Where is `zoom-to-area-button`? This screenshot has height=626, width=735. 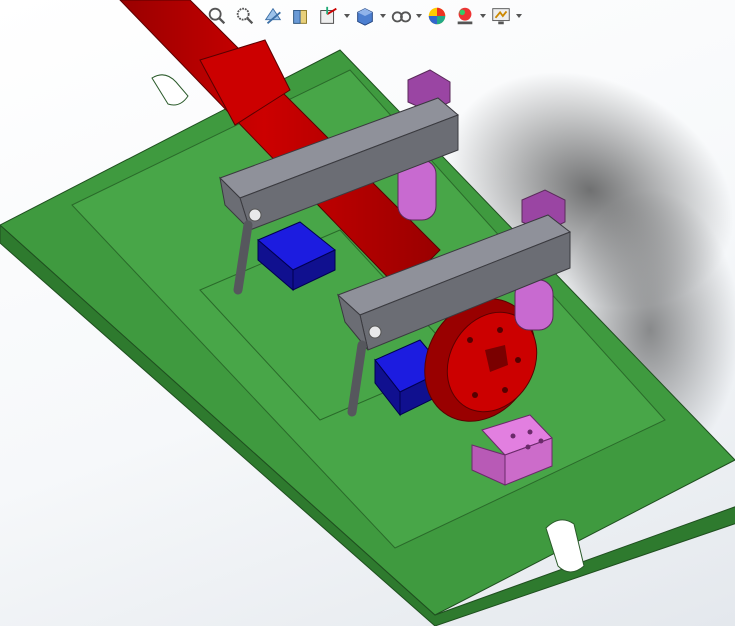
zoom-to-area-button is located at coordinates (246, 17).